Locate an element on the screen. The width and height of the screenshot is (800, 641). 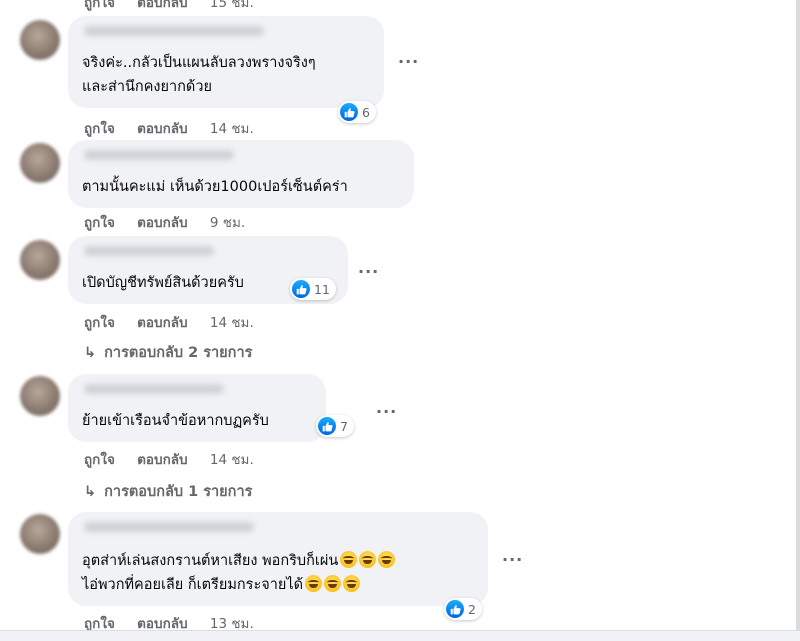
replies-count-label: การตอบกลับ 1 รายการ is located at coordinates (178, 492).